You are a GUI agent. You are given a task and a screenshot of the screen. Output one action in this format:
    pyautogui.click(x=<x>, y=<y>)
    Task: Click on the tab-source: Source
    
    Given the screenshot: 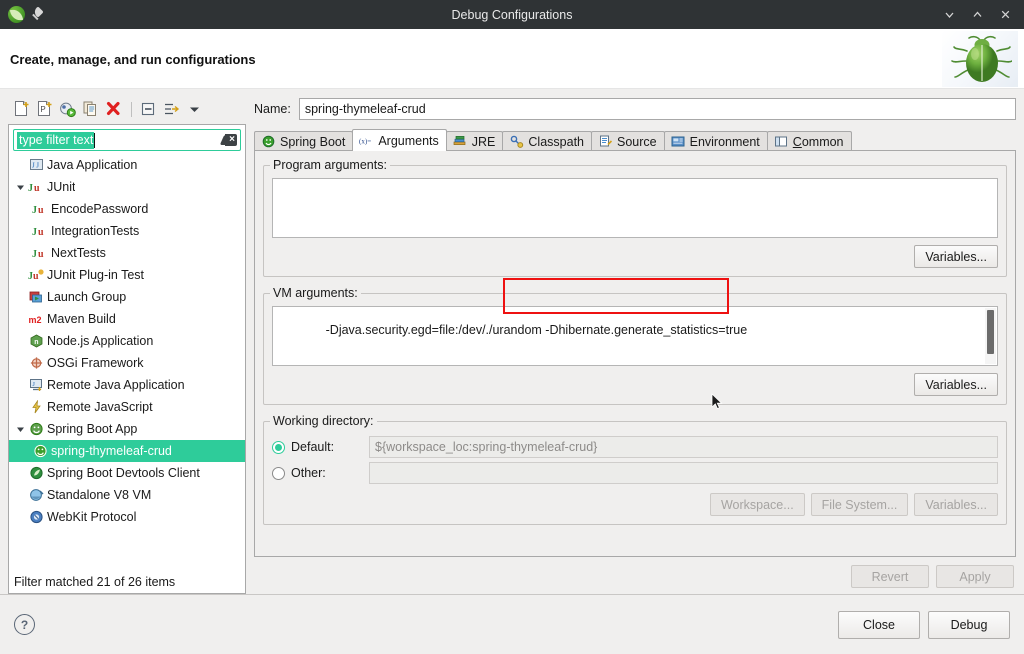 What is the action you would take?
    pyautogui.click(x=628, y=141)
    